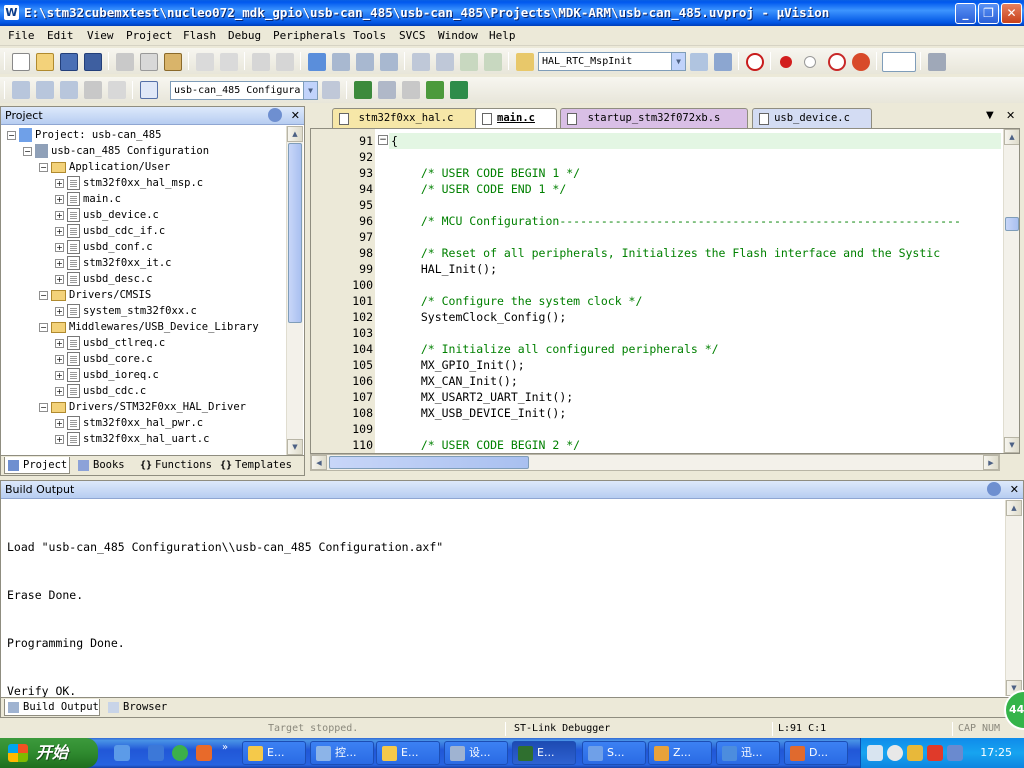  I want to click on save-all-icon, so click(93, 62).